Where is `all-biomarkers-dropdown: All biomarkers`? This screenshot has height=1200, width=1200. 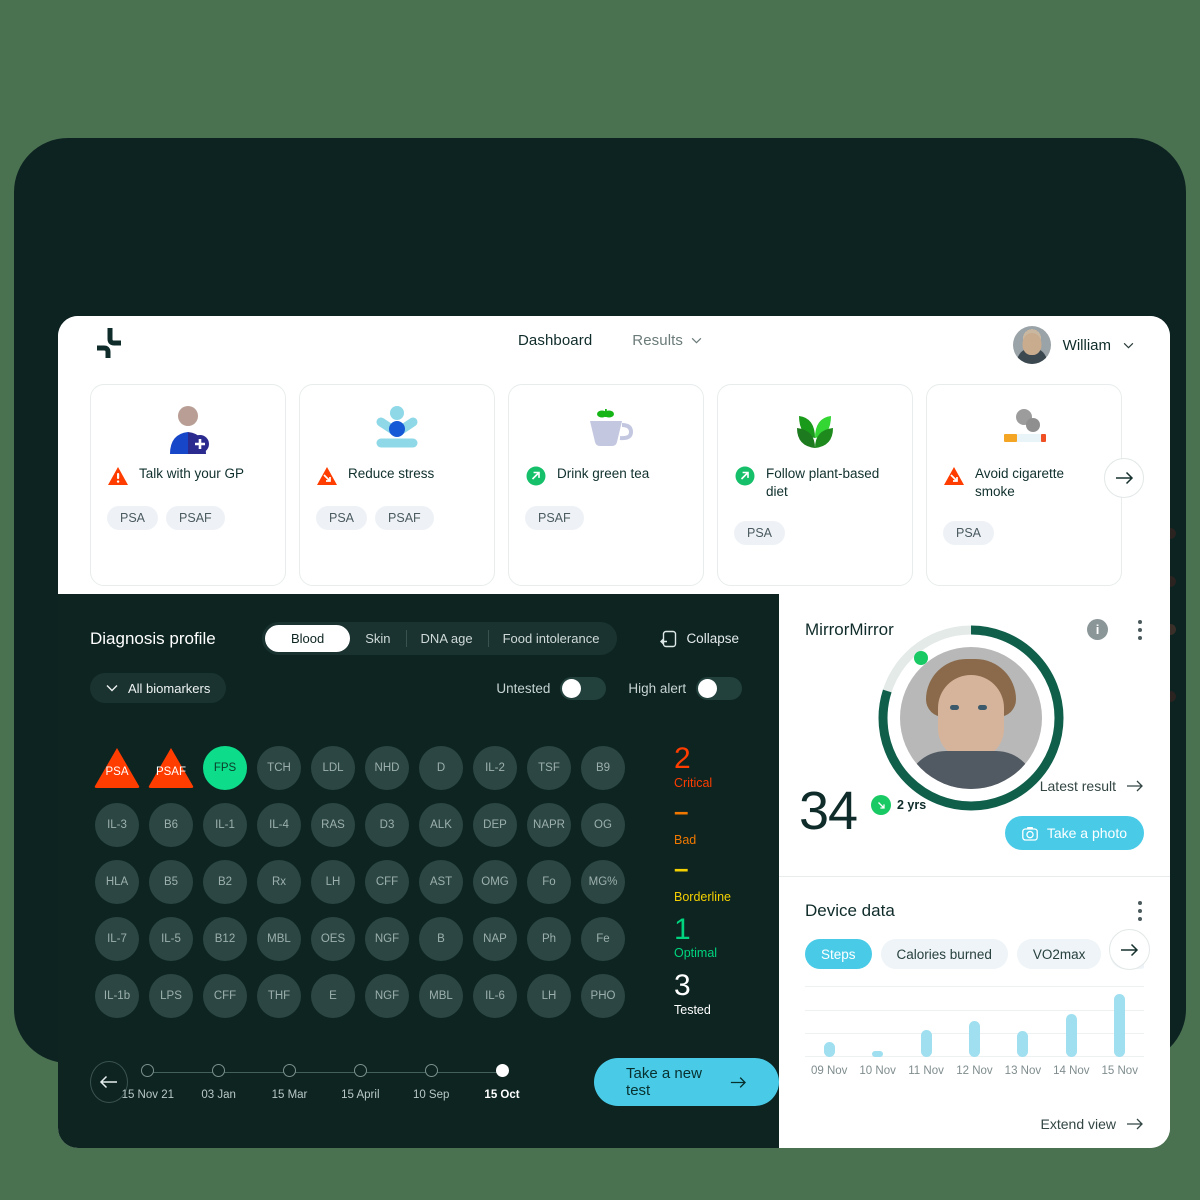 all-biomarkers-dropdown: All biomarkers is located at coordinates (158, 688).